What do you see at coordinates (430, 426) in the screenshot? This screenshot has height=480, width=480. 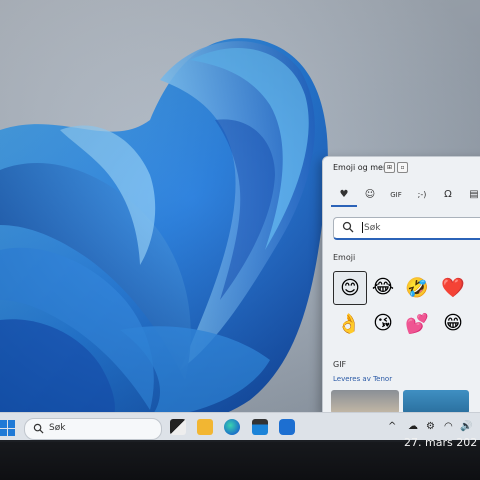 I see `settings-icon: ⚙` at bounding box center [430, 426].